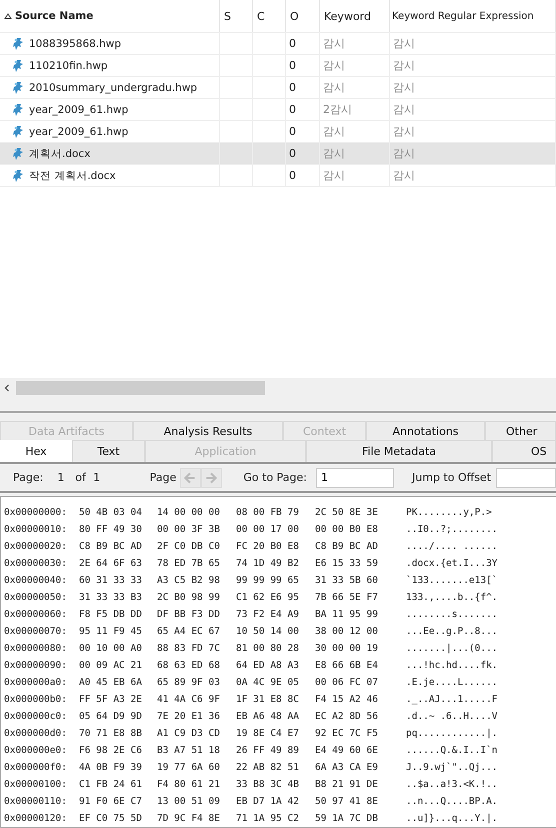  What do you see at coordinates (452, 750) in the screenshot?
I see `hex-ascii: ......Q.&.I..I`n` at bounding box center [452, 750].